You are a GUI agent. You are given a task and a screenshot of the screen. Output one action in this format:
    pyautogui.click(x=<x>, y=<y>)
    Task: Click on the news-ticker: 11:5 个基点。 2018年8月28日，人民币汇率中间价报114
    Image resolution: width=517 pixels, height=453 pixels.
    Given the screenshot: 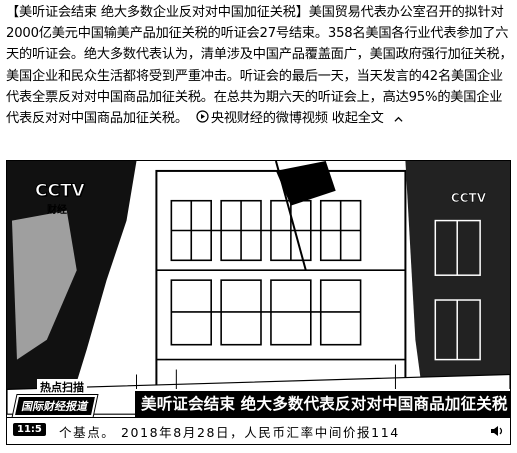 What is the action you would take?
    pyautogui.click(x=258, y=430)
    